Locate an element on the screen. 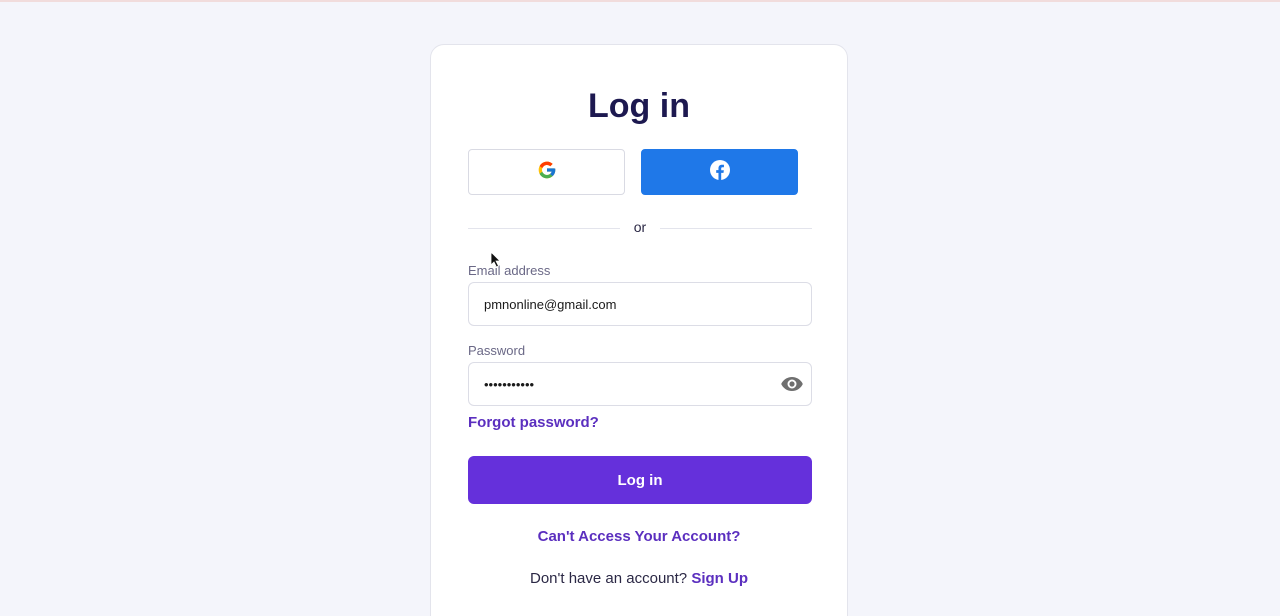 The width and height of the screenshot is (1280, 616). top-border is located at coordinates (640, 1).